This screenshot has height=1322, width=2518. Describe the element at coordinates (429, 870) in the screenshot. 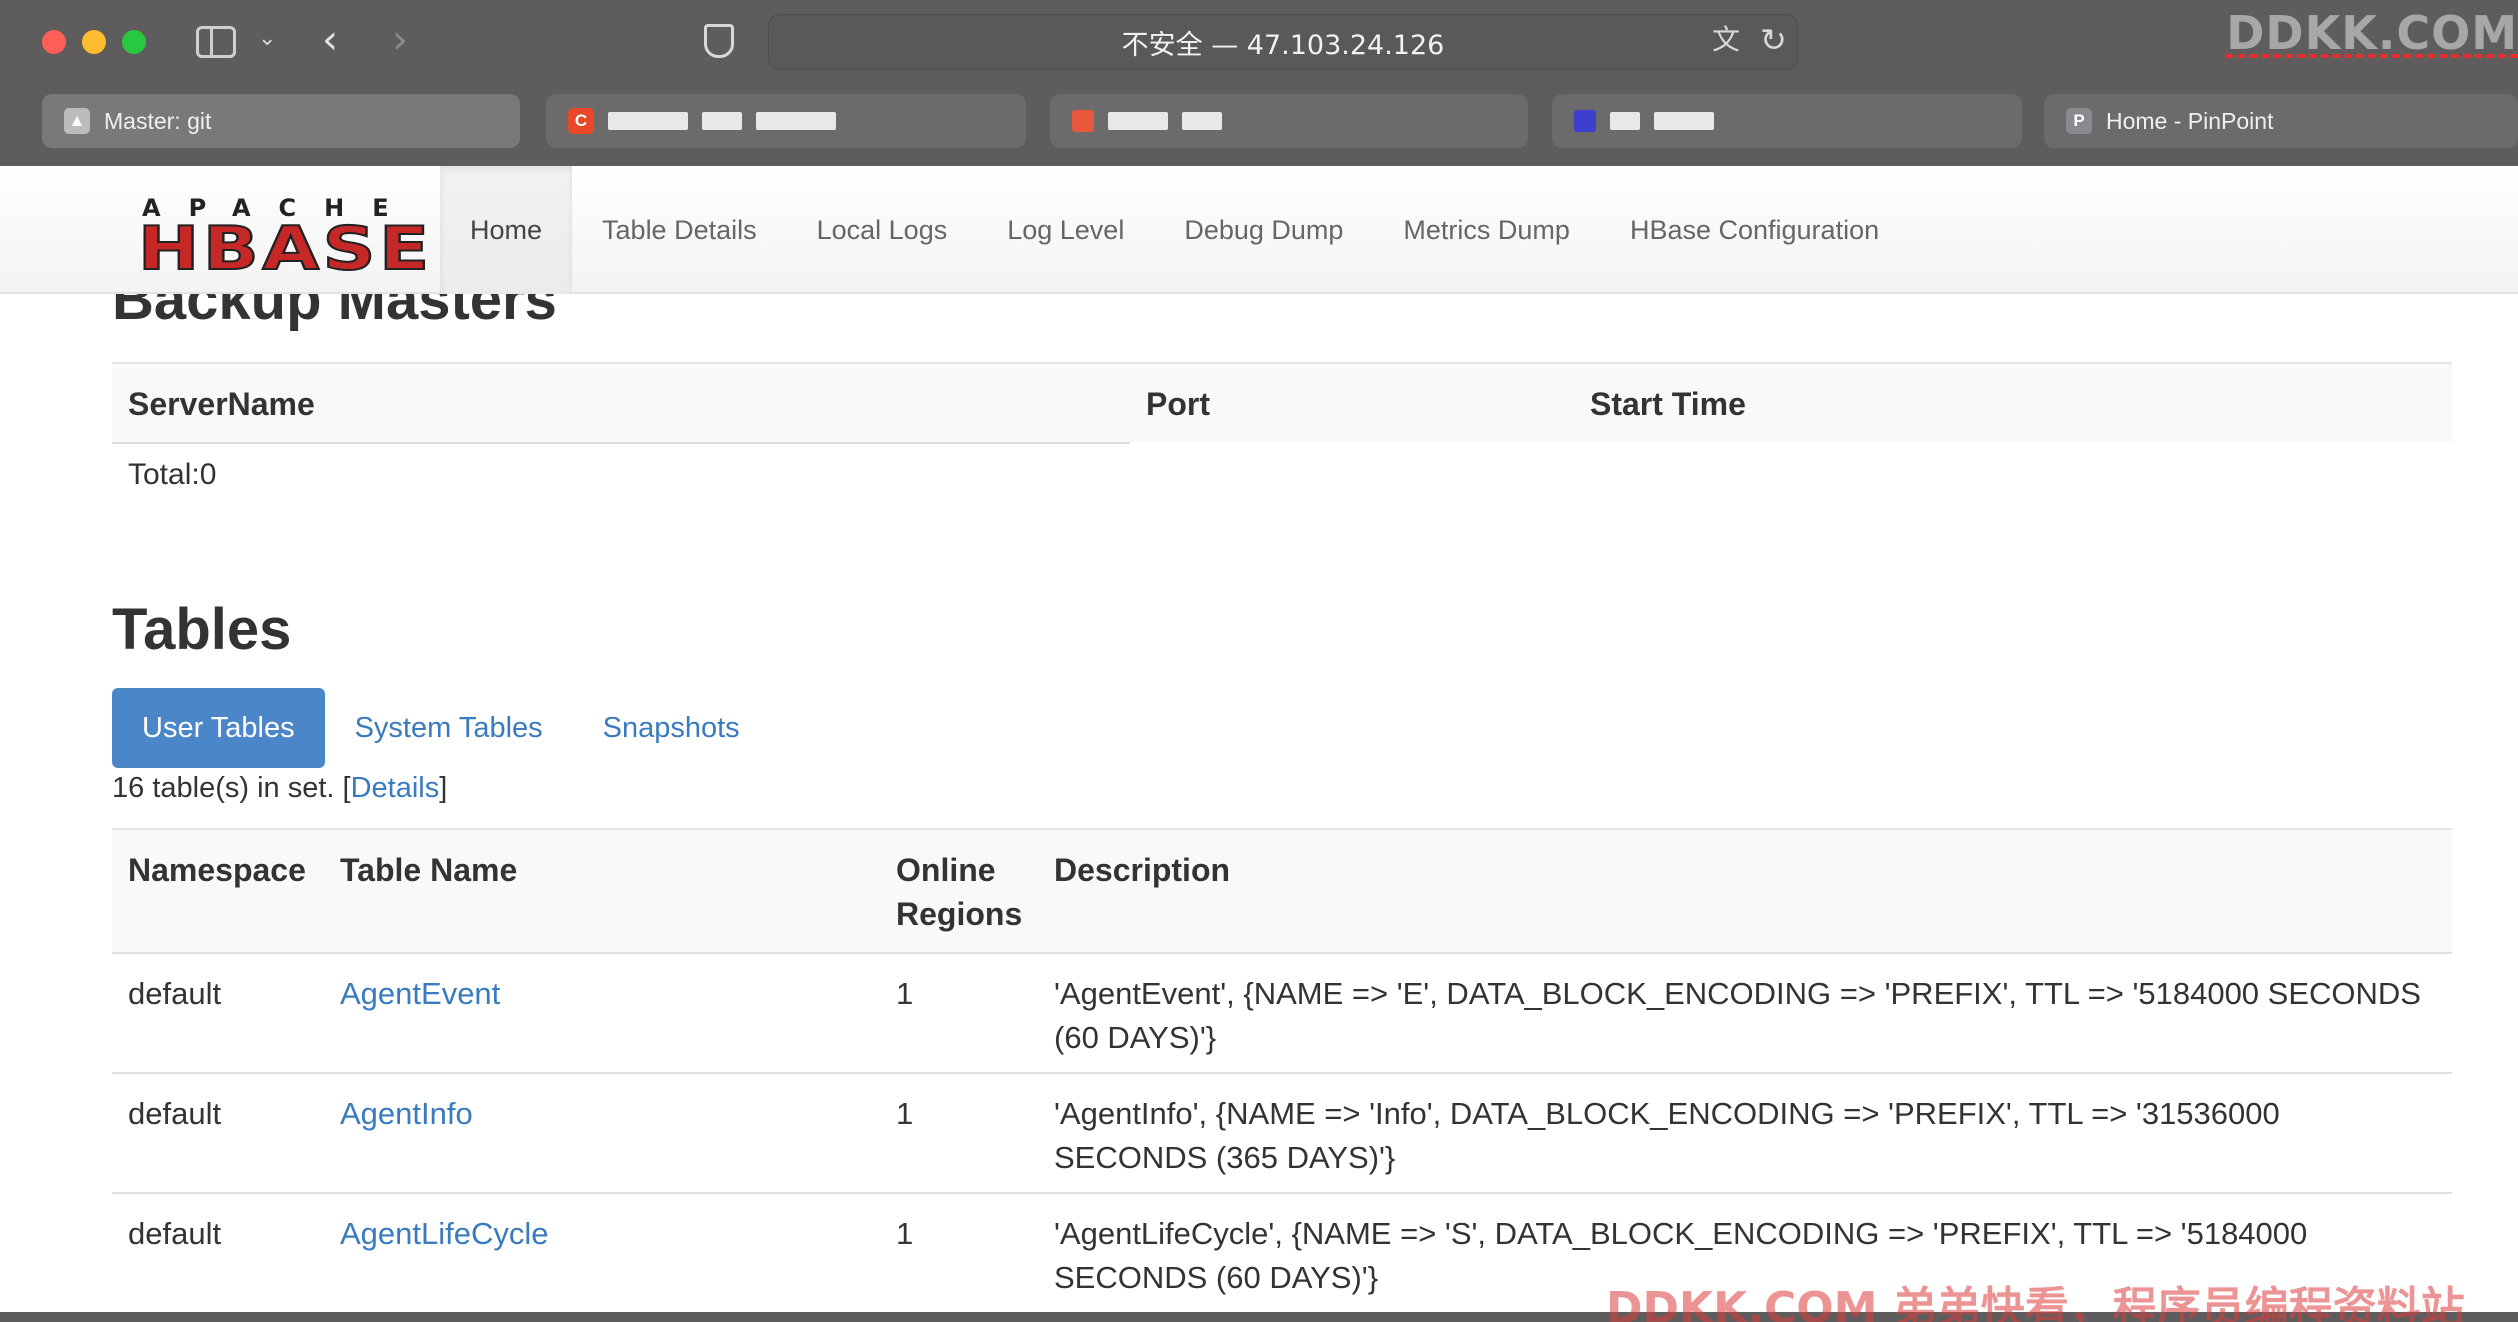

I see `col-table-name: Table Name` at that location.